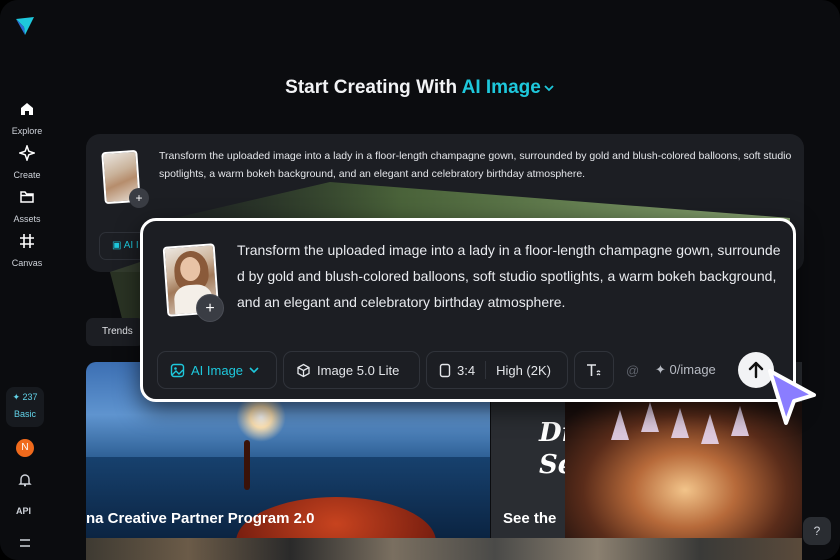  Describe the element at coordinates (817, 531) in the screenshot. I see `help-button: ?` at that location.